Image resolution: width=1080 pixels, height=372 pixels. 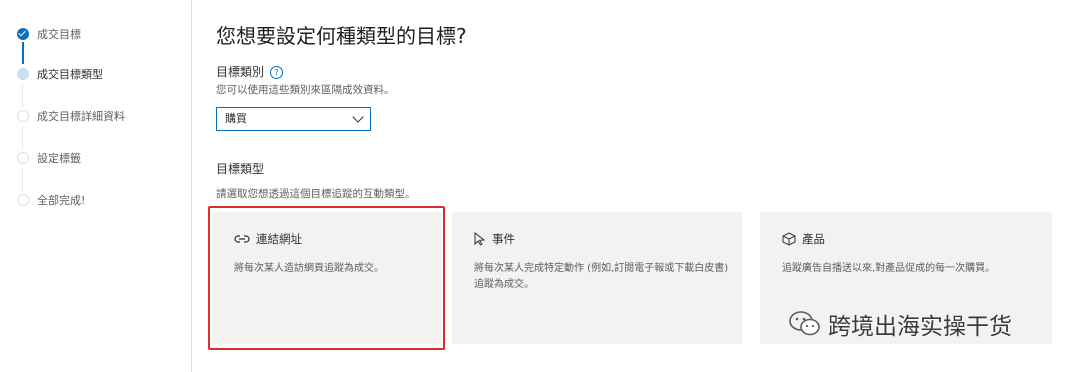 What do you see at coordinates (59, 34) in the screenshot?
I see `step-label: 成交目標` at bounding box center [59, 34].